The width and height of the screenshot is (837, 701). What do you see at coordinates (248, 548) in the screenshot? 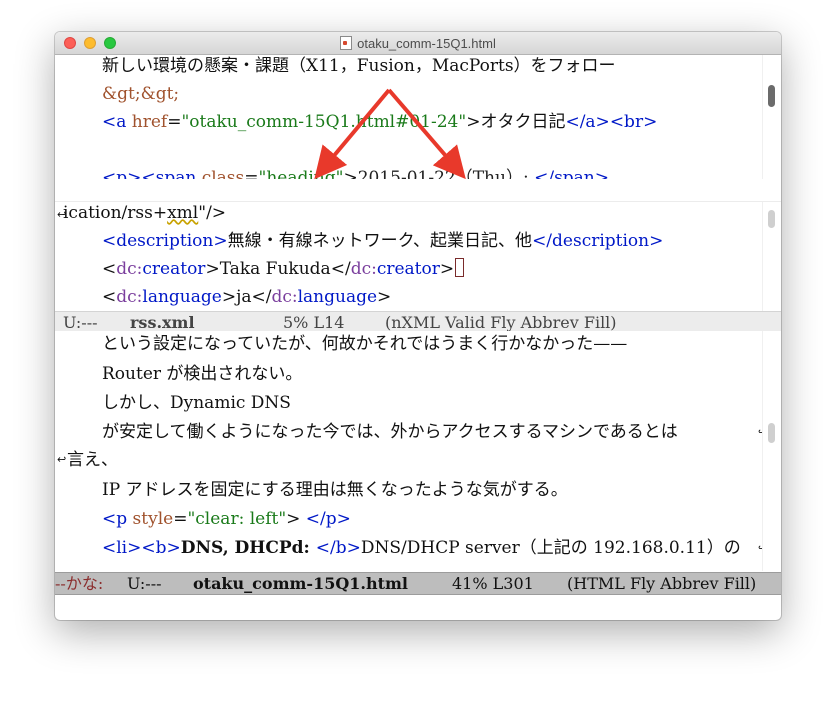
I see `bold-text: DNS, DHCPd:` at bounding box center [248, 548].